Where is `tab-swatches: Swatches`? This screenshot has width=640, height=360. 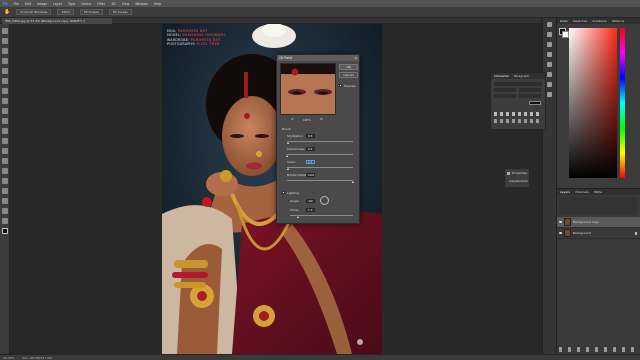
tab-swatches: Swatches is located at coordinates (580, 21).